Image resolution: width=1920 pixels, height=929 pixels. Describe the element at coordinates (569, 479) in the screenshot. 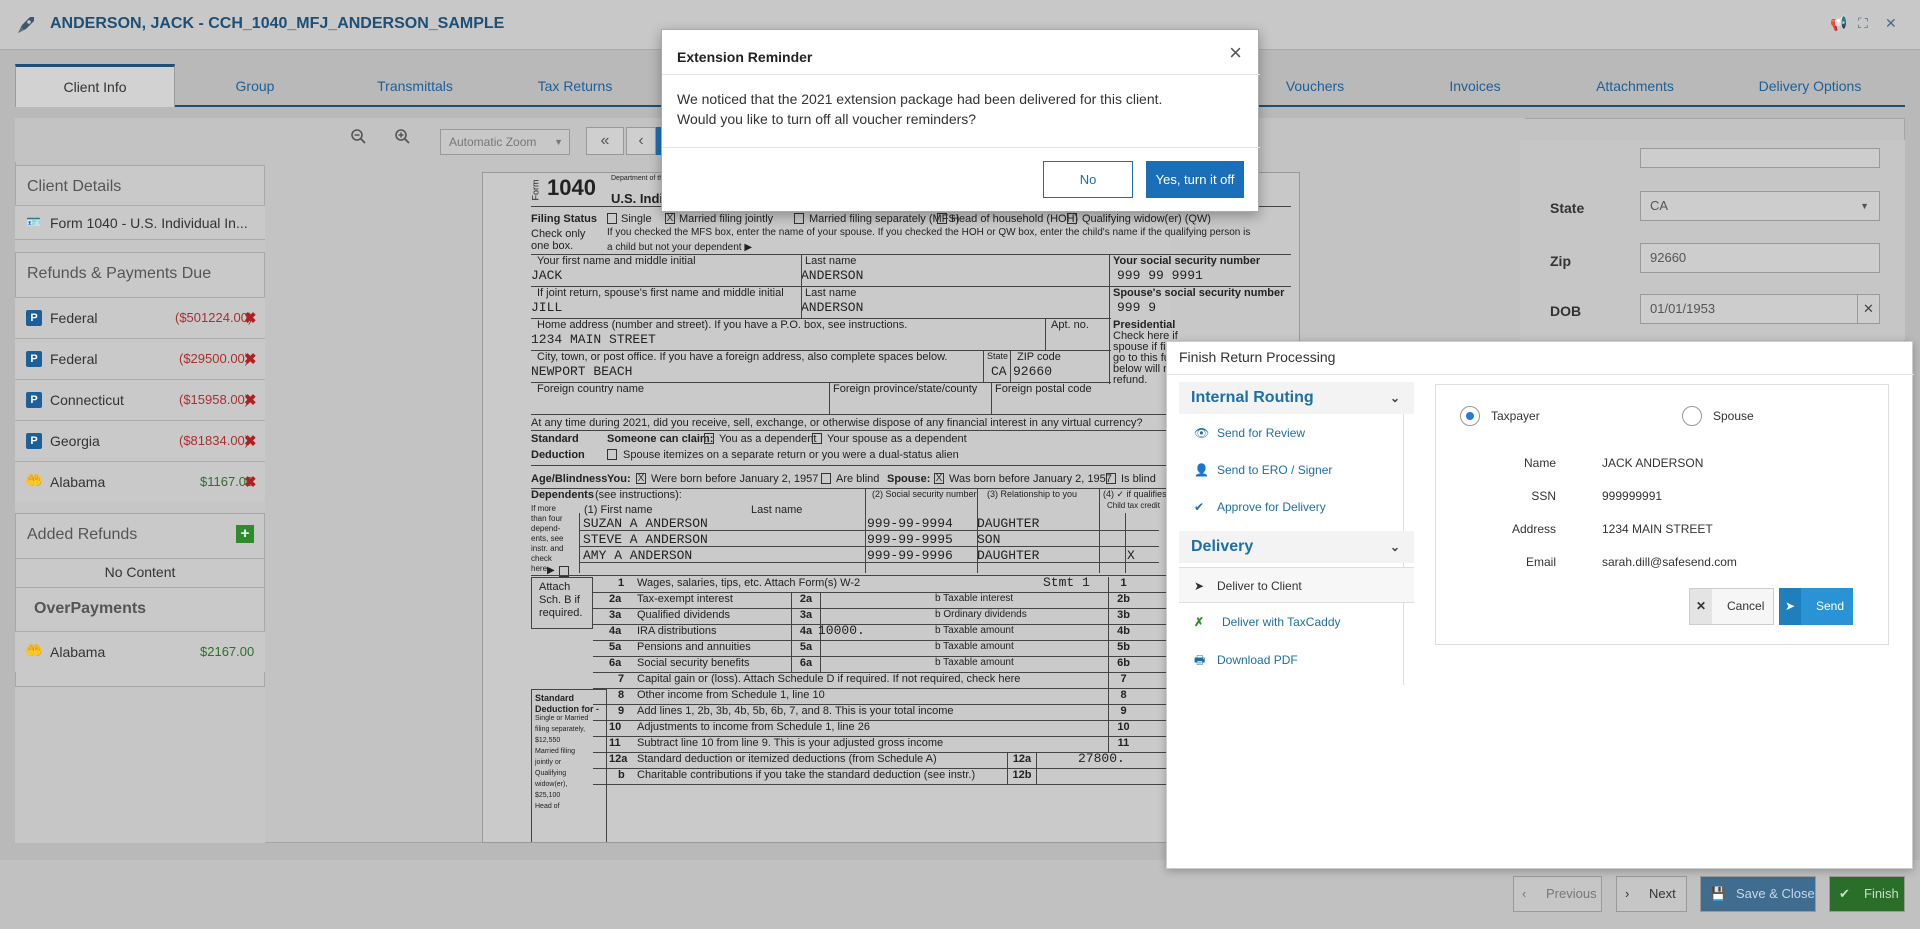

I see `form-text: Age/Blindness` at that location.